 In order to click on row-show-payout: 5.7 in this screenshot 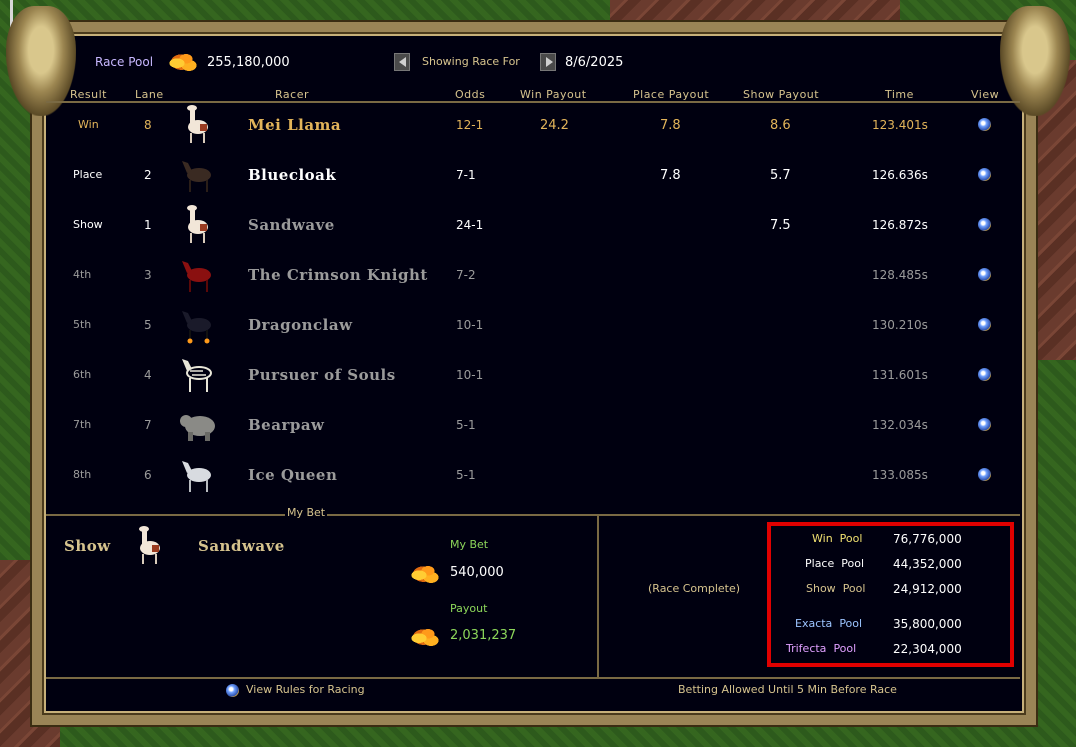, I will do `click(780, 175)`.